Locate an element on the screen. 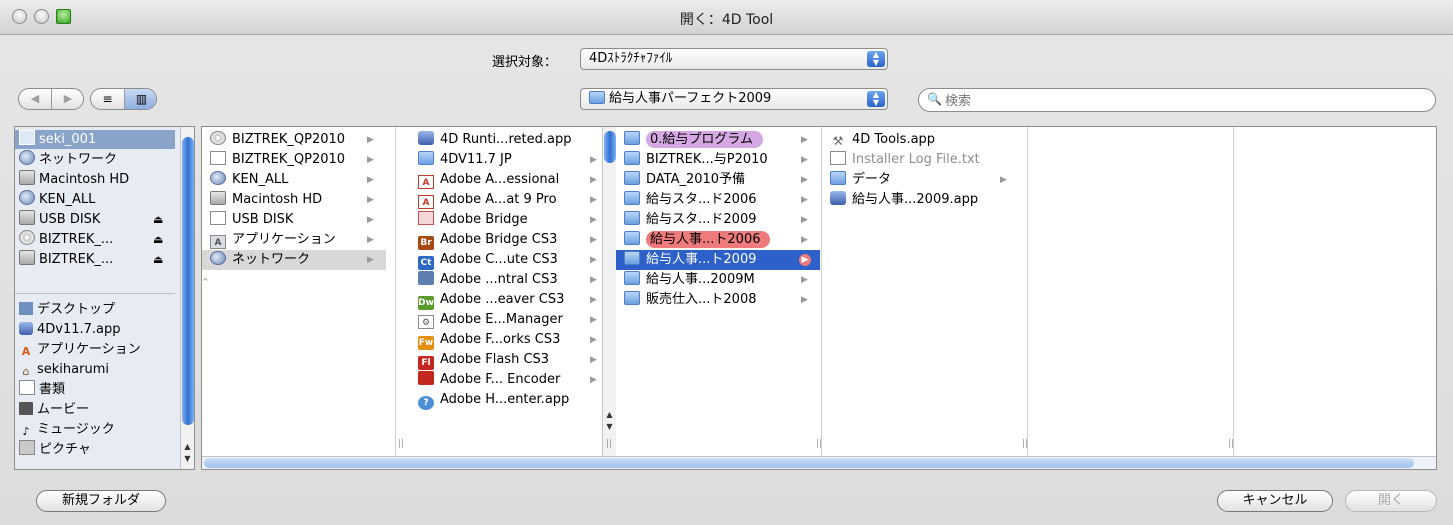  column-2-scrollbar: ▲ ▼ is located at coordinates (609, 292).